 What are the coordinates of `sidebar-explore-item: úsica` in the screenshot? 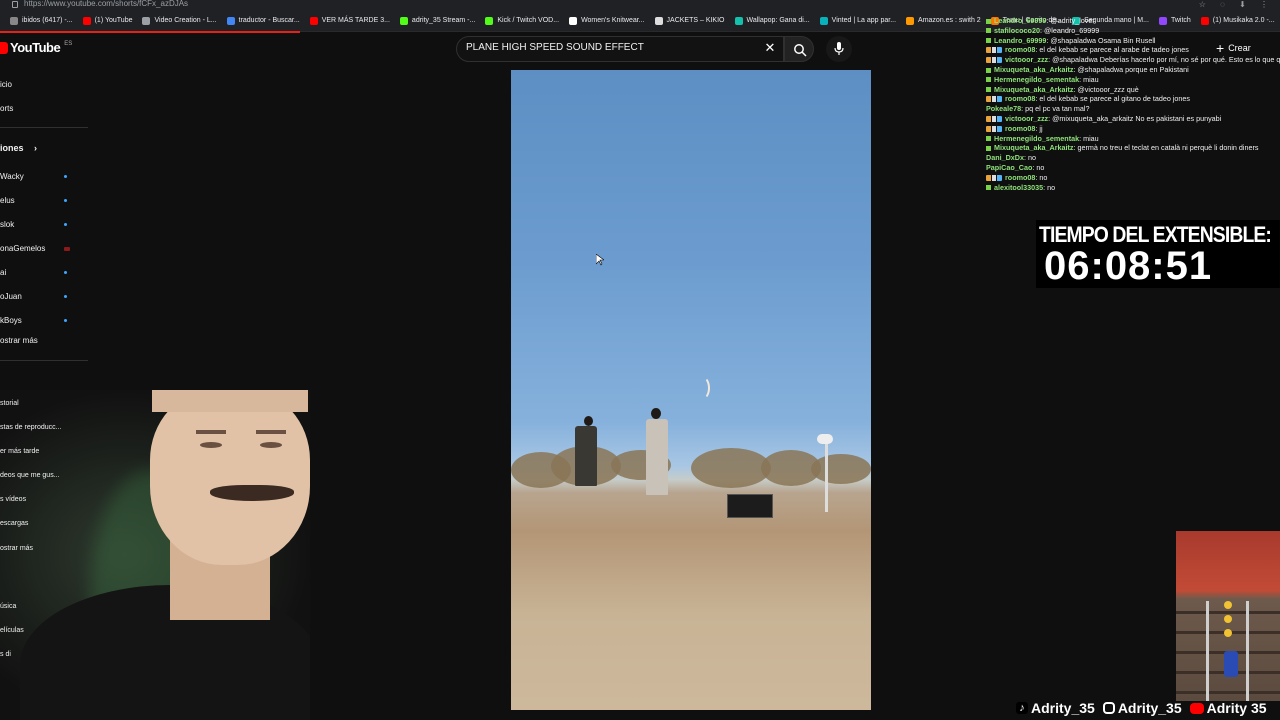 It's located at (8, 606).